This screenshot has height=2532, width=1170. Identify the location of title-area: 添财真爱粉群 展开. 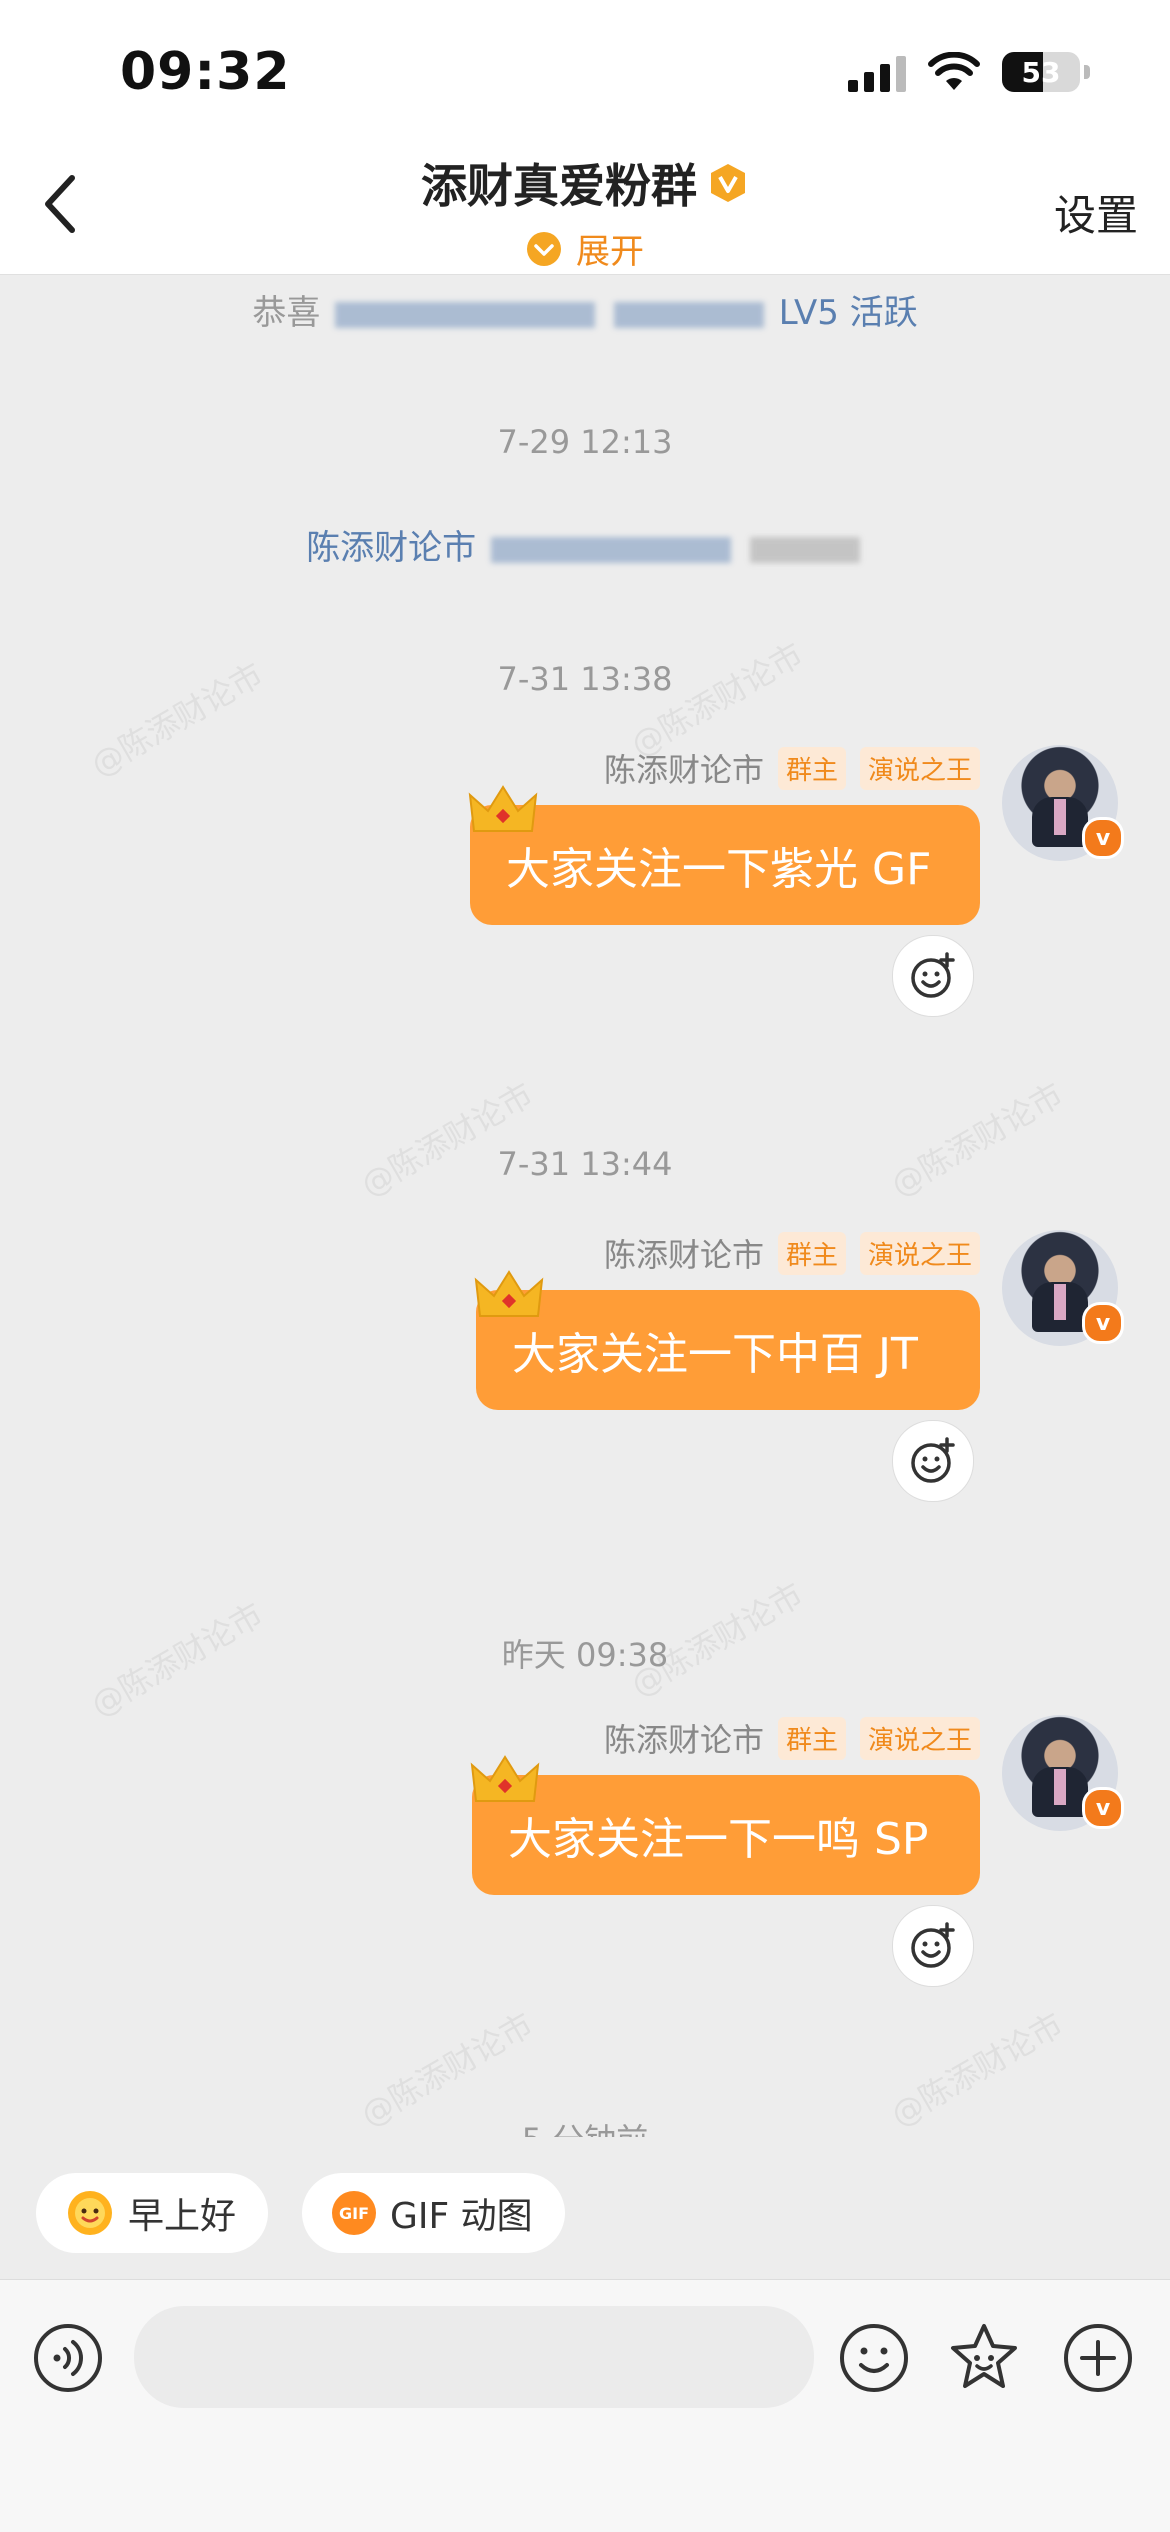
(585, 211).